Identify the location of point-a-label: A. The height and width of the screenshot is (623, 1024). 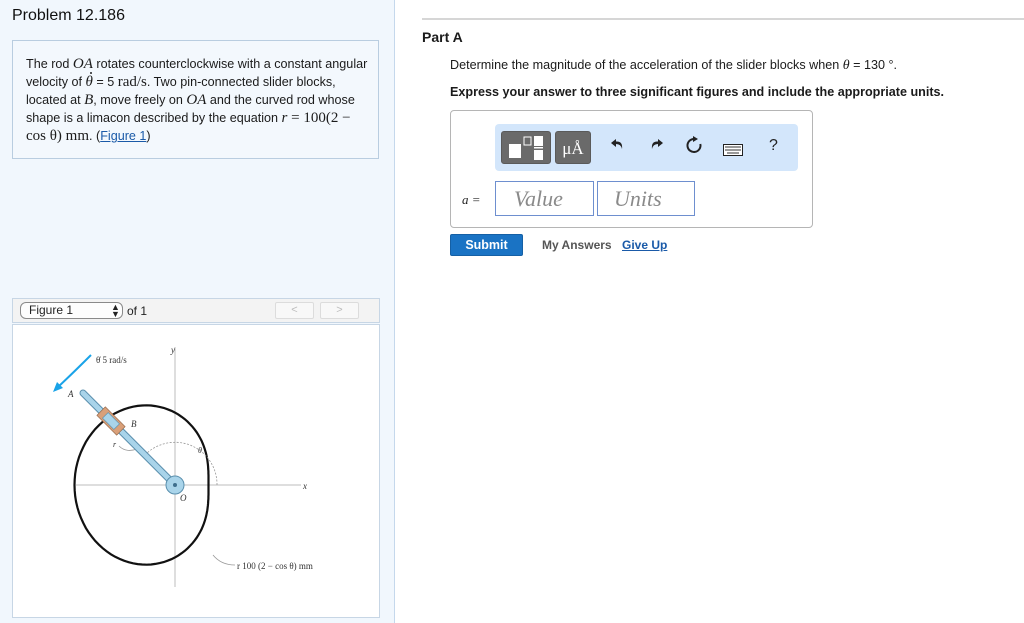
(70, 394).